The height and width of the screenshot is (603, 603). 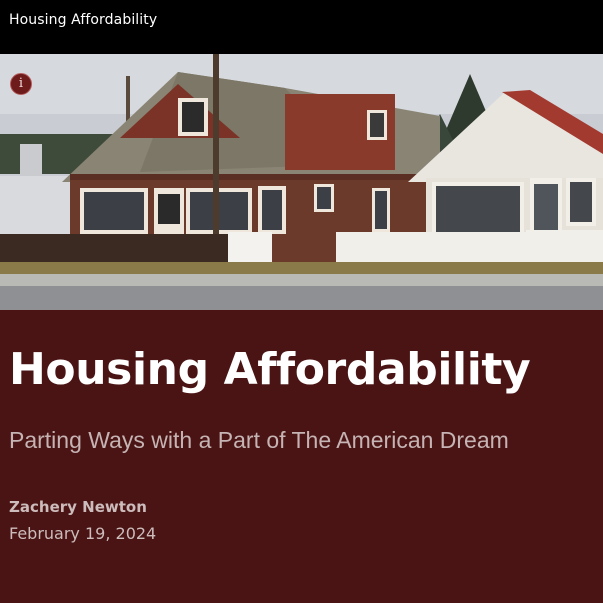 What do you see at coordinates (78, 507) in the screenshot?
I see `article-author: Zachery Newton` at bounding box center [78, 507].